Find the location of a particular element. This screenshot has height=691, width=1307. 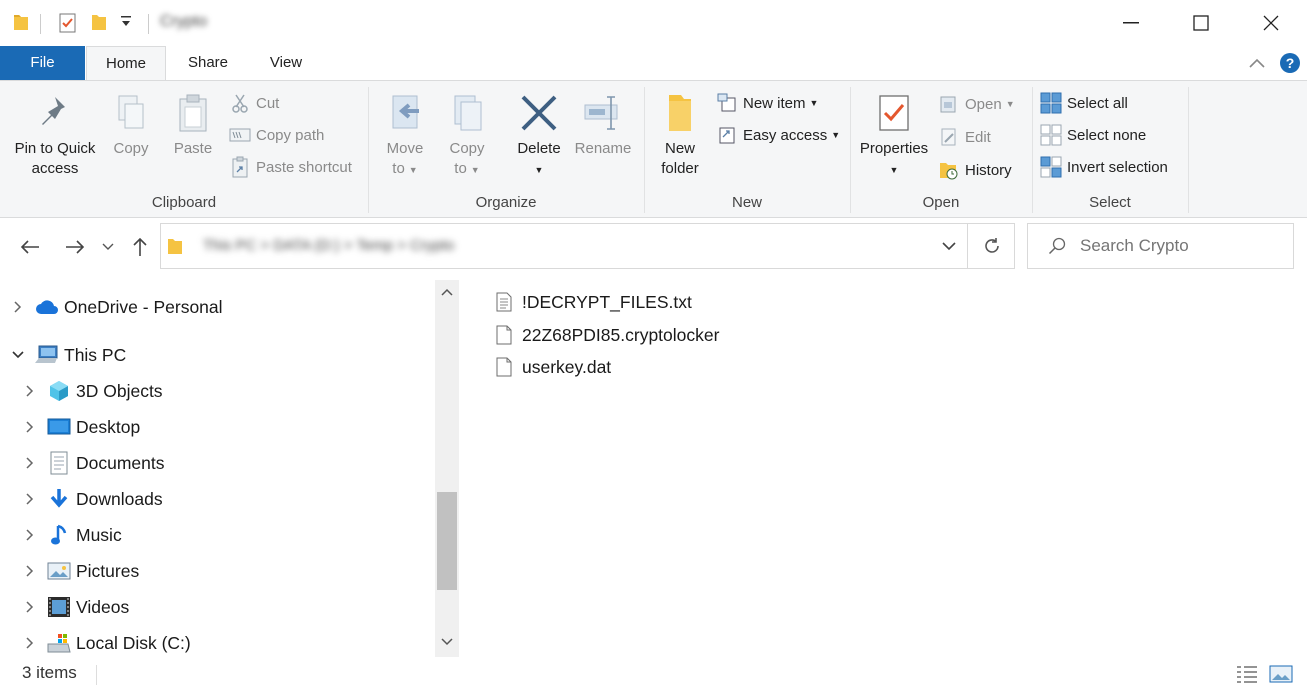

copy-label: Copy is located at coordinates (131, 148).